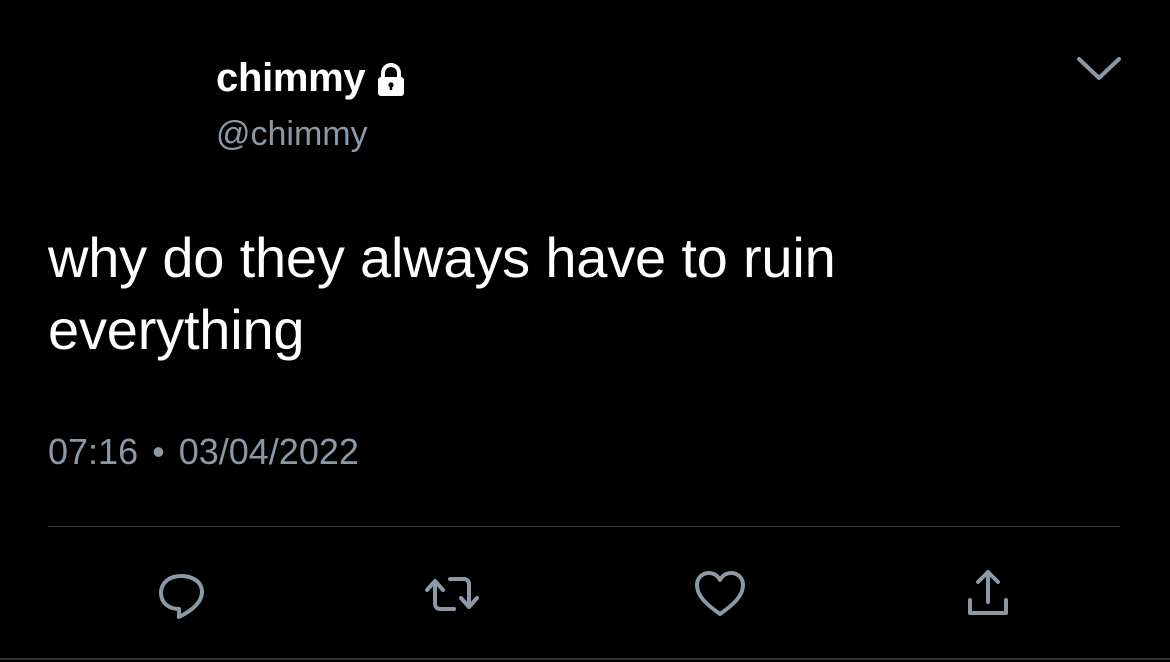 This screenshot has height=662, width=1170. What do you see at coordinates (584, 526) in the screenshot?
I see `divider` at bounding box center [584, 526].